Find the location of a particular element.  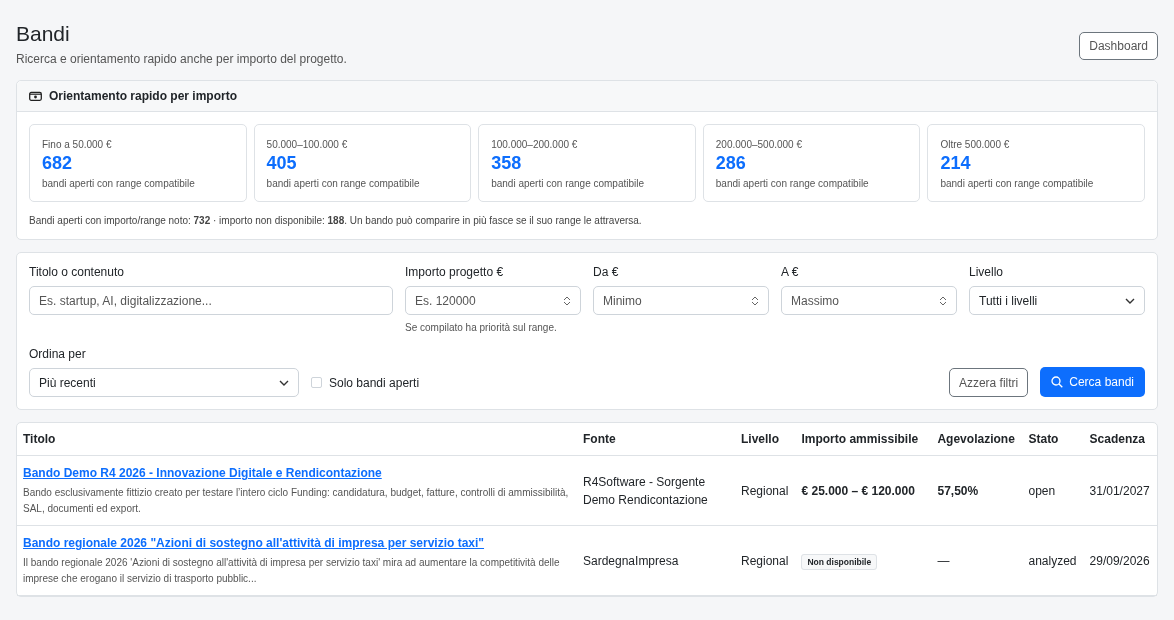

column-header: Stato is located at coordinates (1053, 439).